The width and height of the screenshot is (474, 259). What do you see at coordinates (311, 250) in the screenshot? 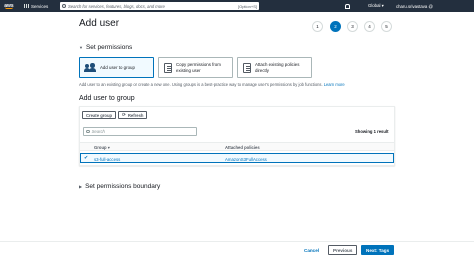
I see `cancel-button: Cancel` at bounding box center [311, 250].